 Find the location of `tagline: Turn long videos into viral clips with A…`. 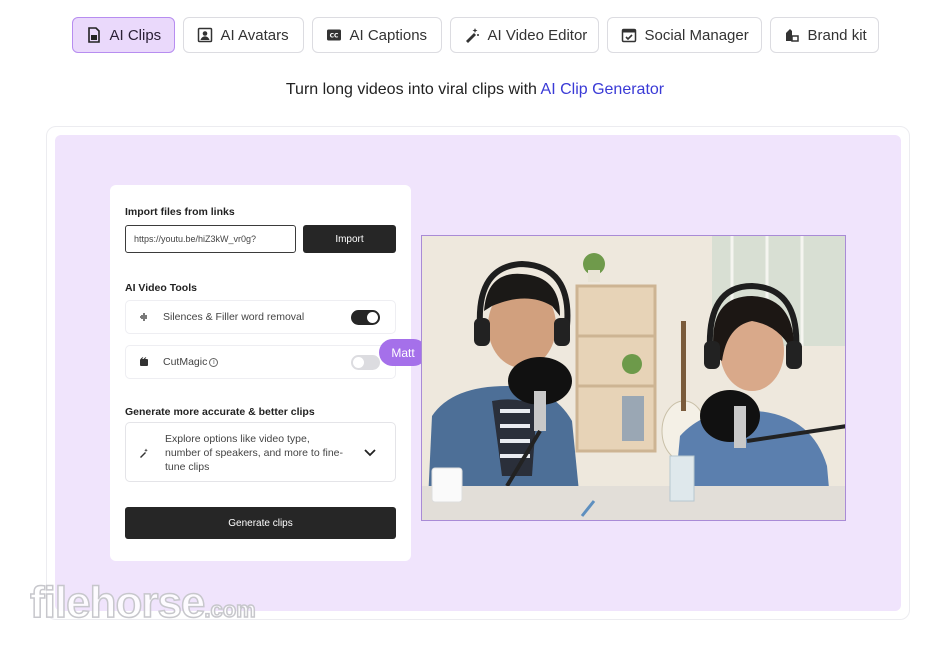

tagline: Turn long videos into viral clips with A… is located at coordinates (475, 90).